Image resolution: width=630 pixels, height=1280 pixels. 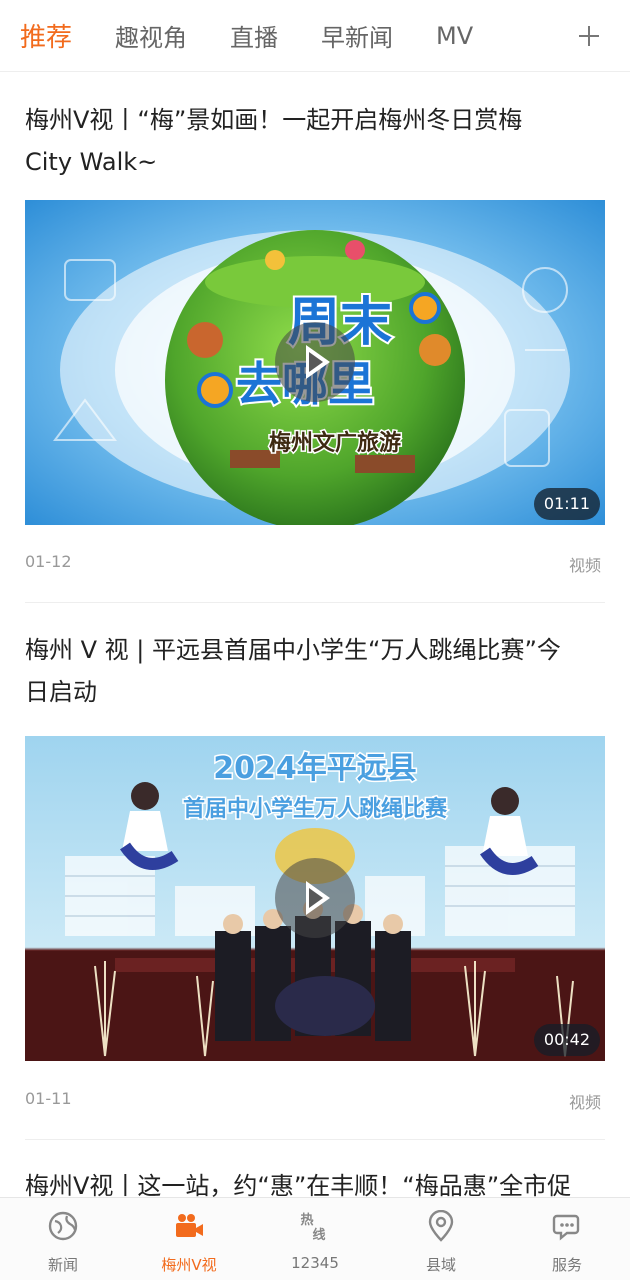 I want to click on top-tab-bar: 推荐 趣视角 直播 早新闻 MV, so click(x=315, y=36).